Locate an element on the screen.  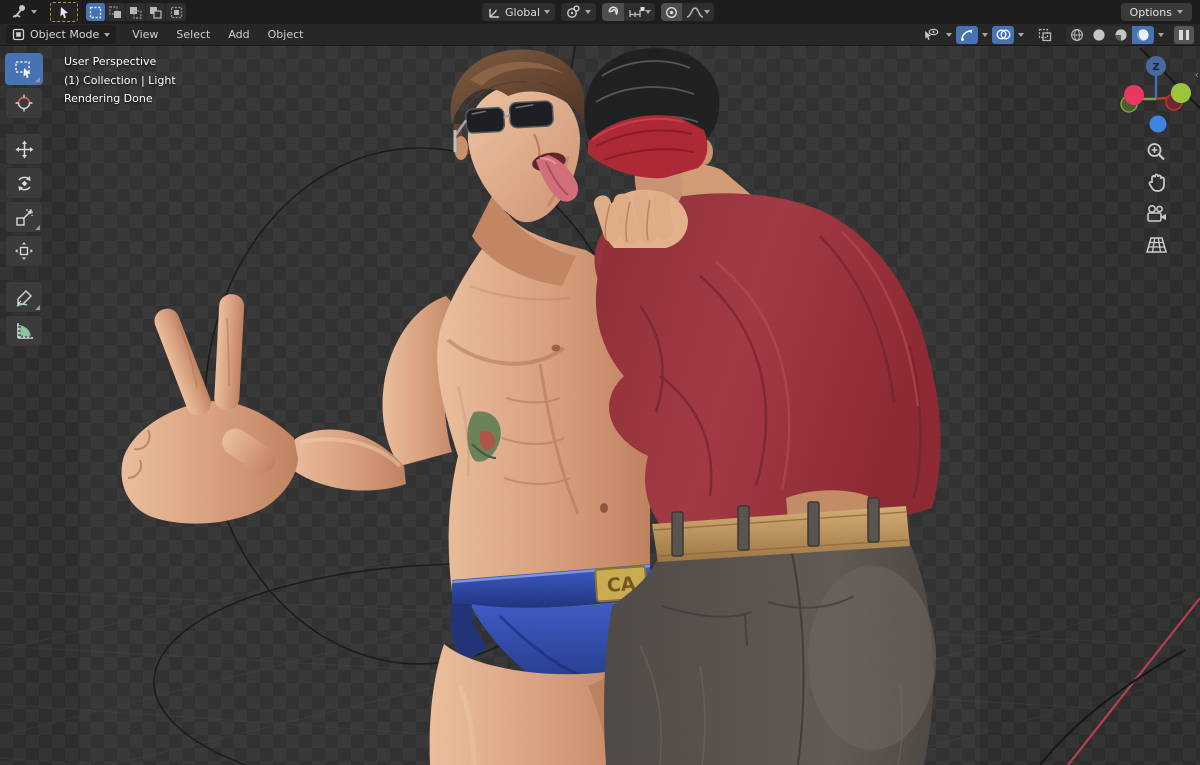
nav-controls: Z is located at coordinates (1156, 155).